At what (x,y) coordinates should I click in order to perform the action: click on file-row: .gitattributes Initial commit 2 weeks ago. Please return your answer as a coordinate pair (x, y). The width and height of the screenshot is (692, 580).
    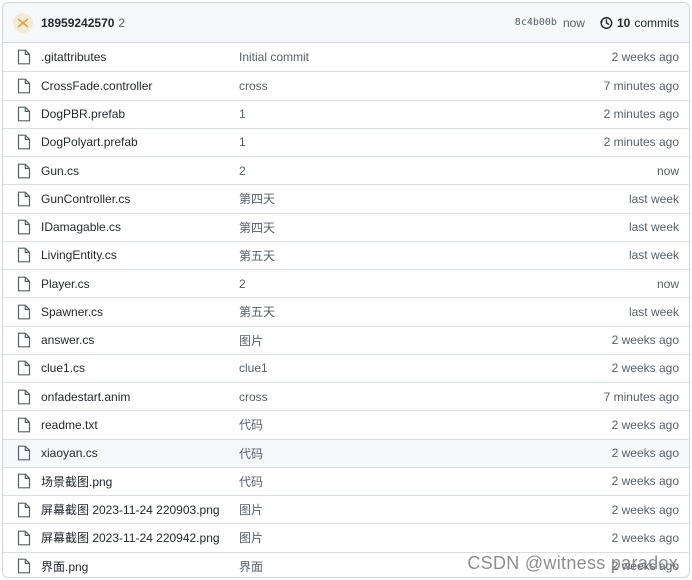
    Looking at the image, I should click on (346, 57).